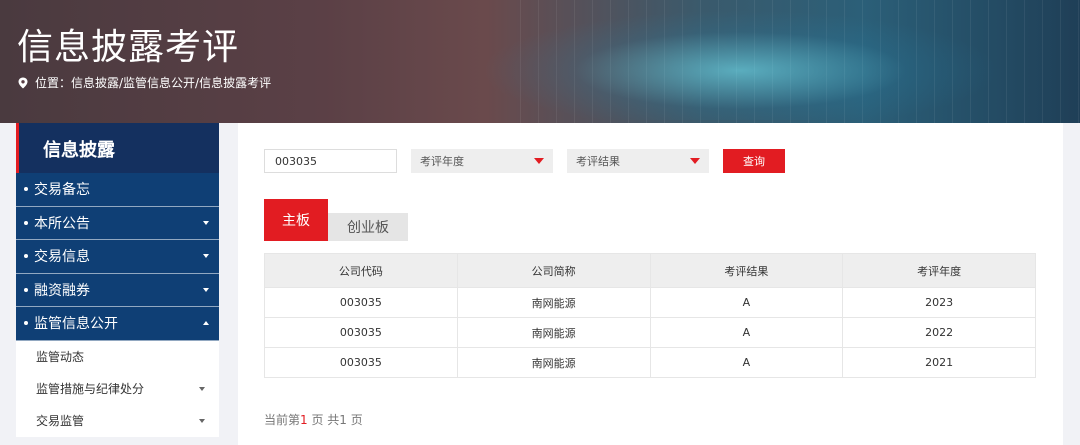  What do you see at coordinates (62, 190) in the screenshot?
I see `sidebar-item-label: 交易备忘` at bounding box center [62, 190].